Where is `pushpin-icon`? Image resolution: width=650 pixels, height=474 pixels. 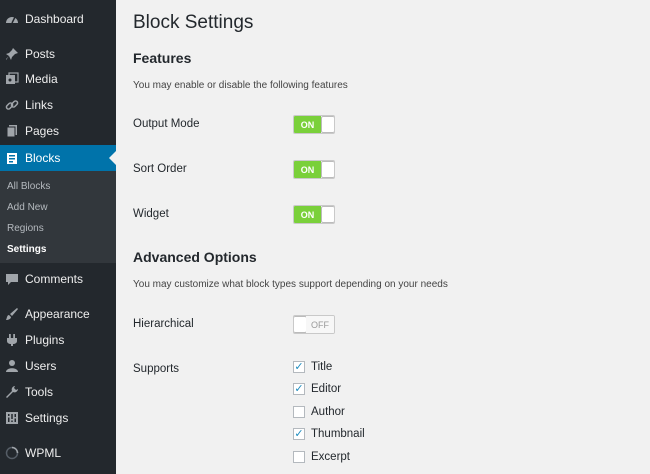
pushpin-icon is located at coordinates (12, 54).